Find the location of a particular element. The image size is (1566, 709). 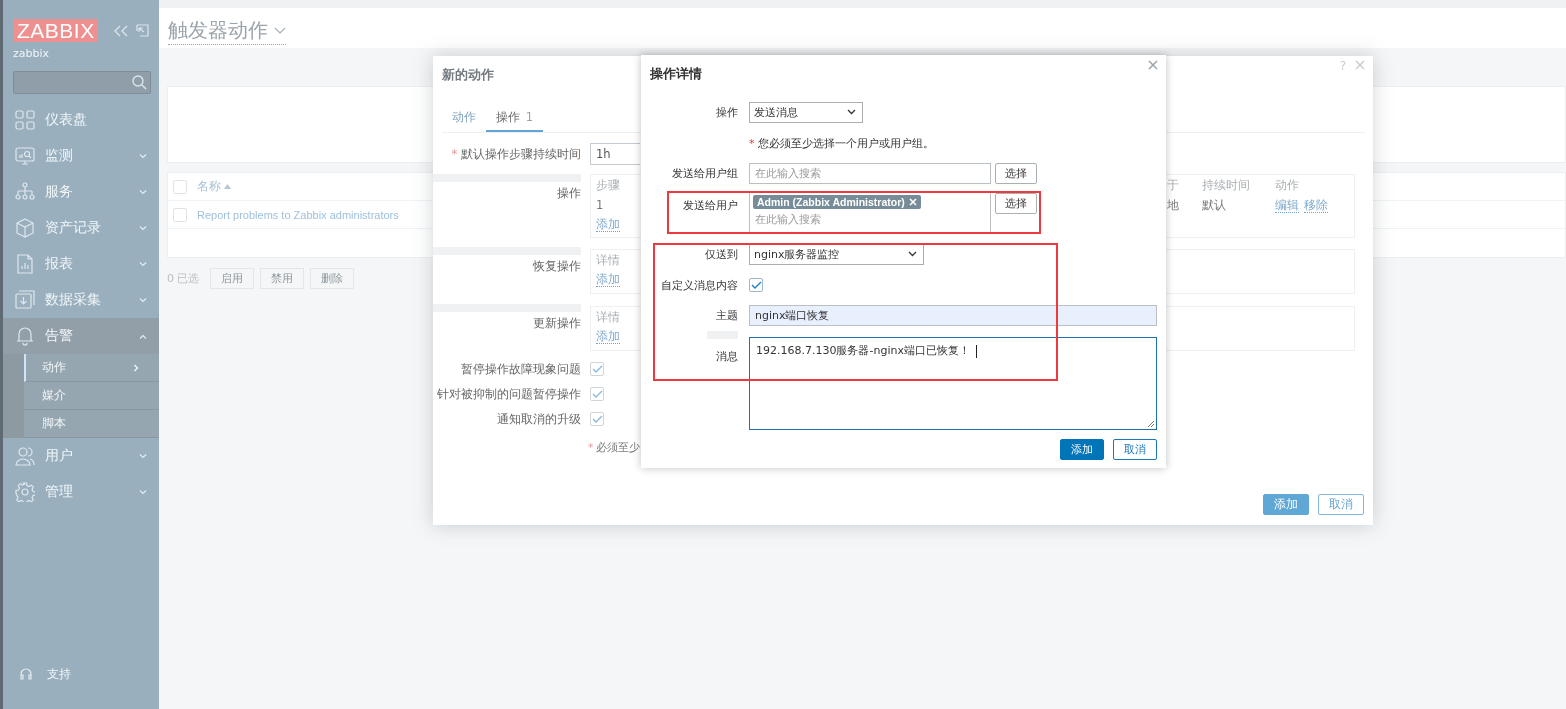

tab: 动作 is located at coordinates (464, 119).